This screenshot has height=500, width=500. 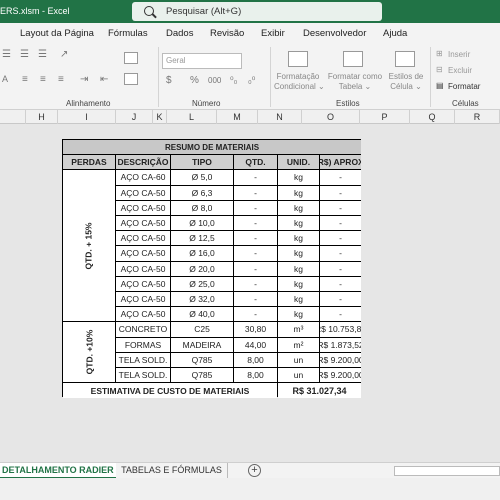 What do you see at coordinates (25, 79) in the screenshot?
I see `text-left-icon: ≡` at bounding box center [25, 79].